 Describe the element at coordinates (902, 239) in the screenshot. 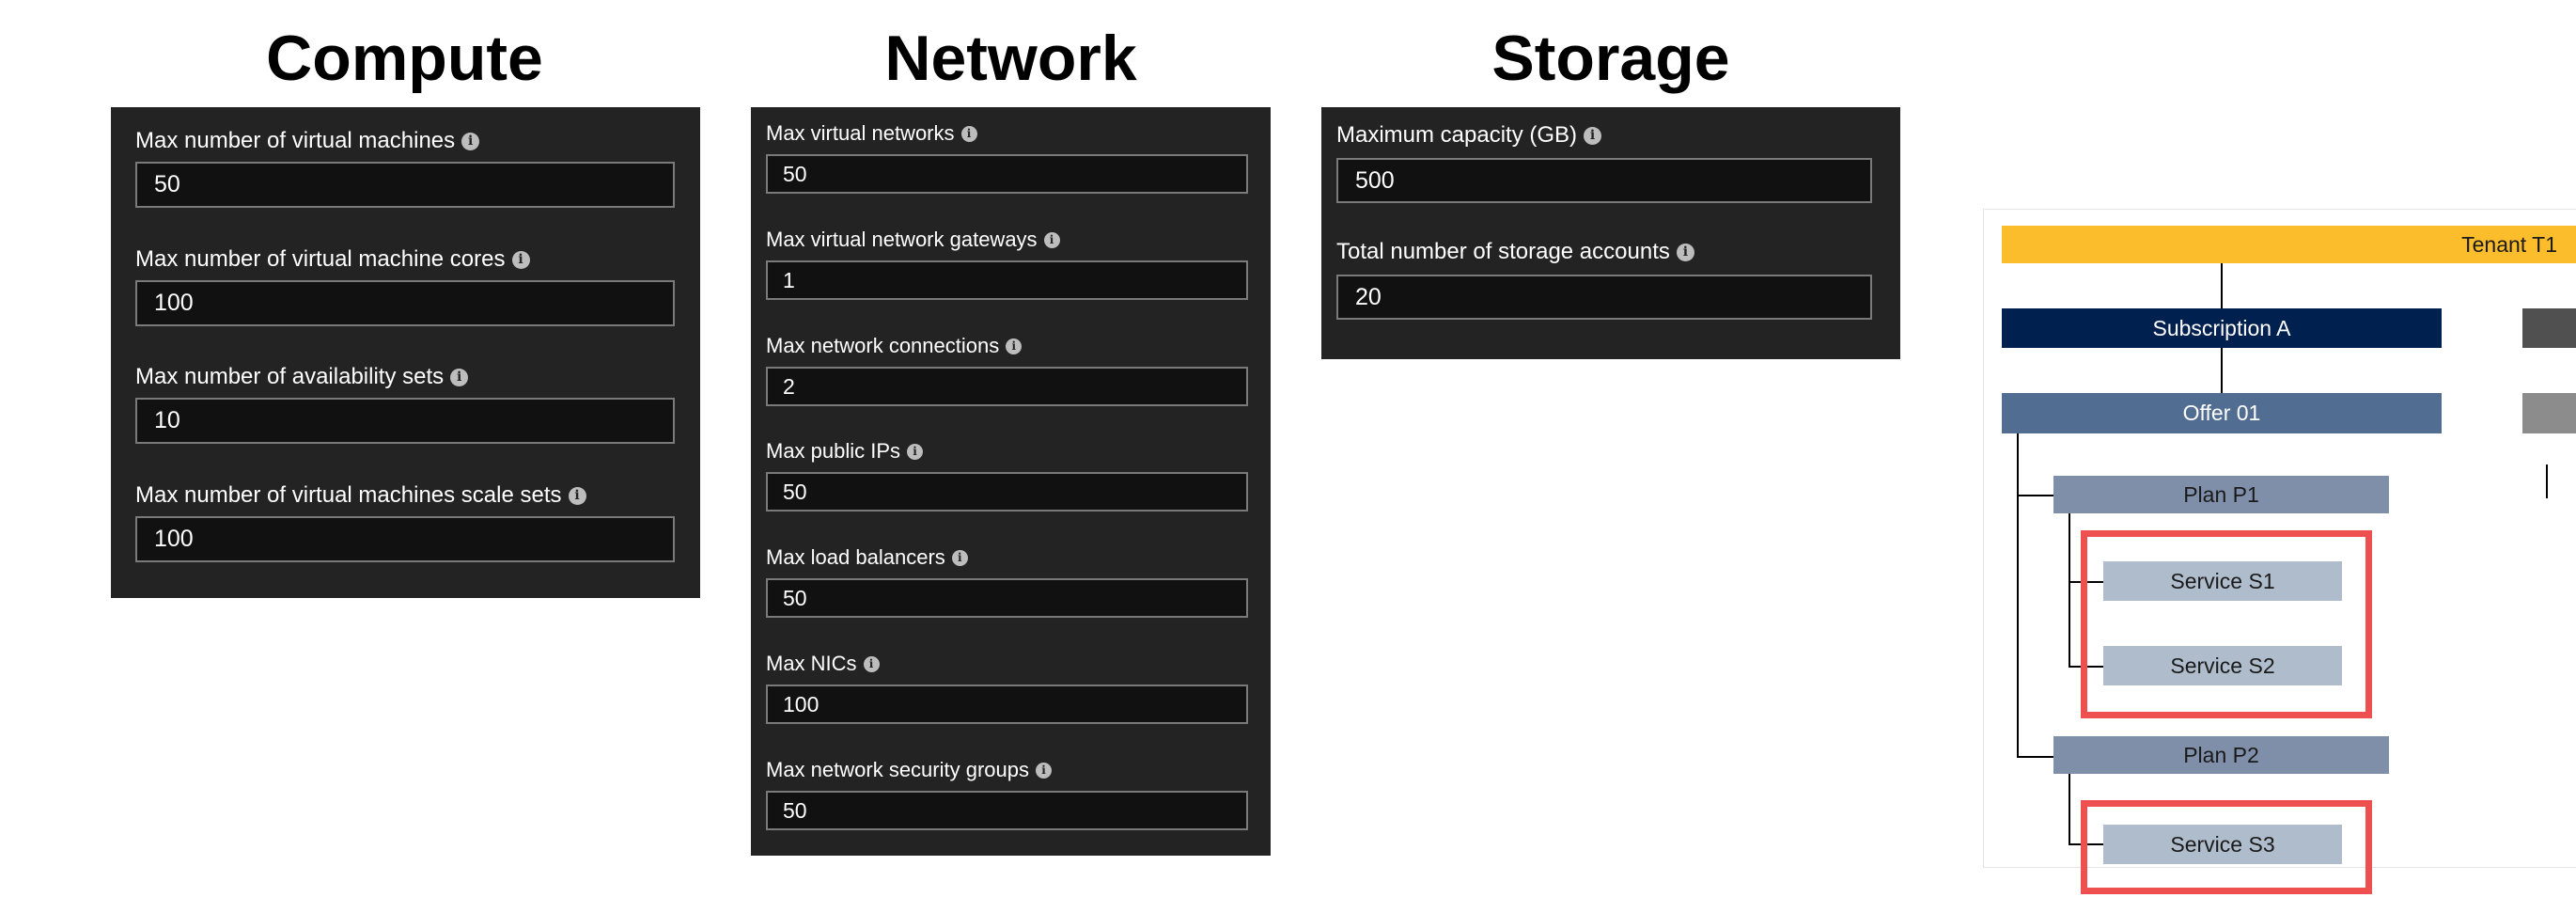

I see `max-vnet-gateways-label: Max virtual network gateways` at that location.